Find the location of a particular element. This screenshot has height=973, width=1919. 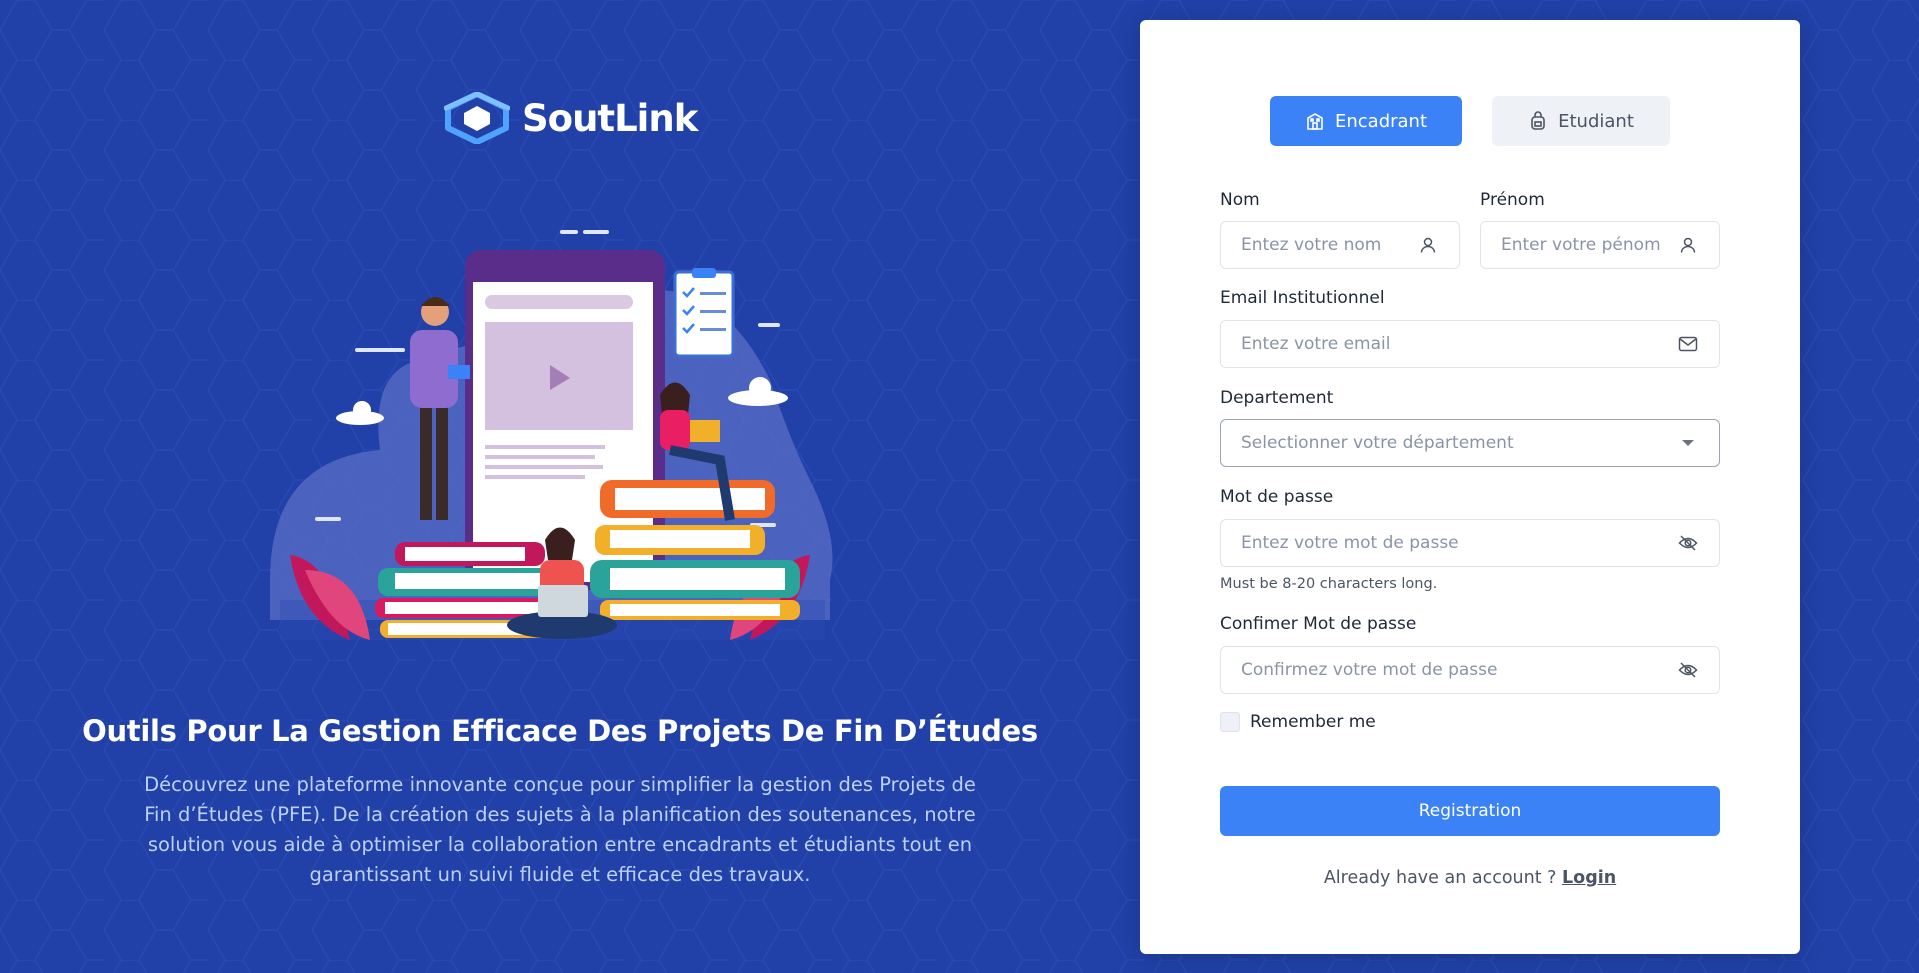

login-prompt: Already have an account ? is located at coordinates (1440, 878).